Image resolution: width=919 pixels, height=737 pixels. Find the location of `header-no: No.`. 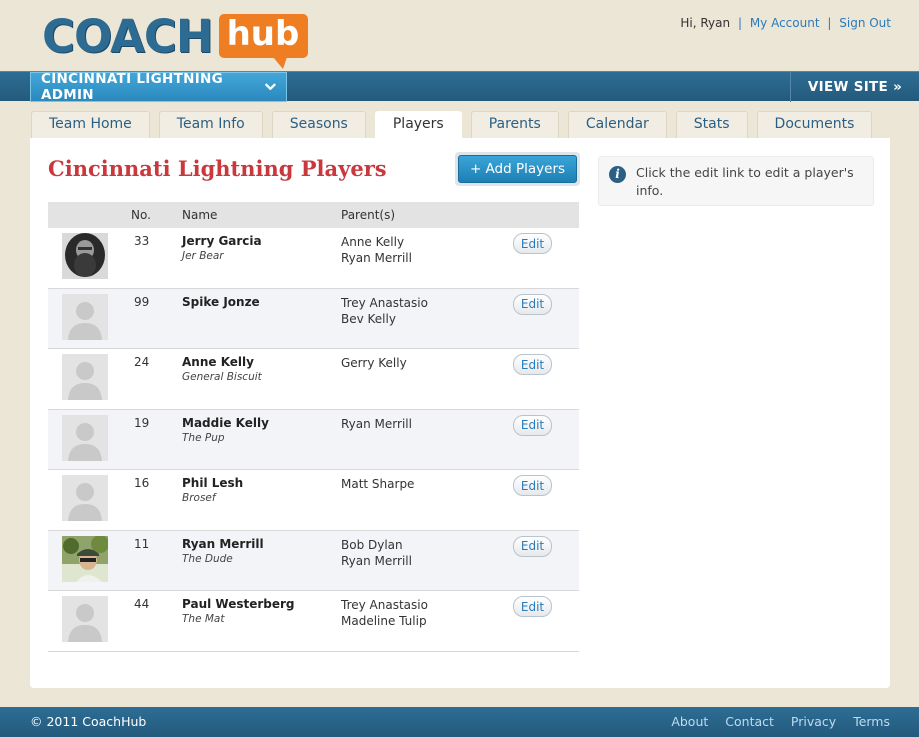

header-no: No. is located at coordinates (141, 215).